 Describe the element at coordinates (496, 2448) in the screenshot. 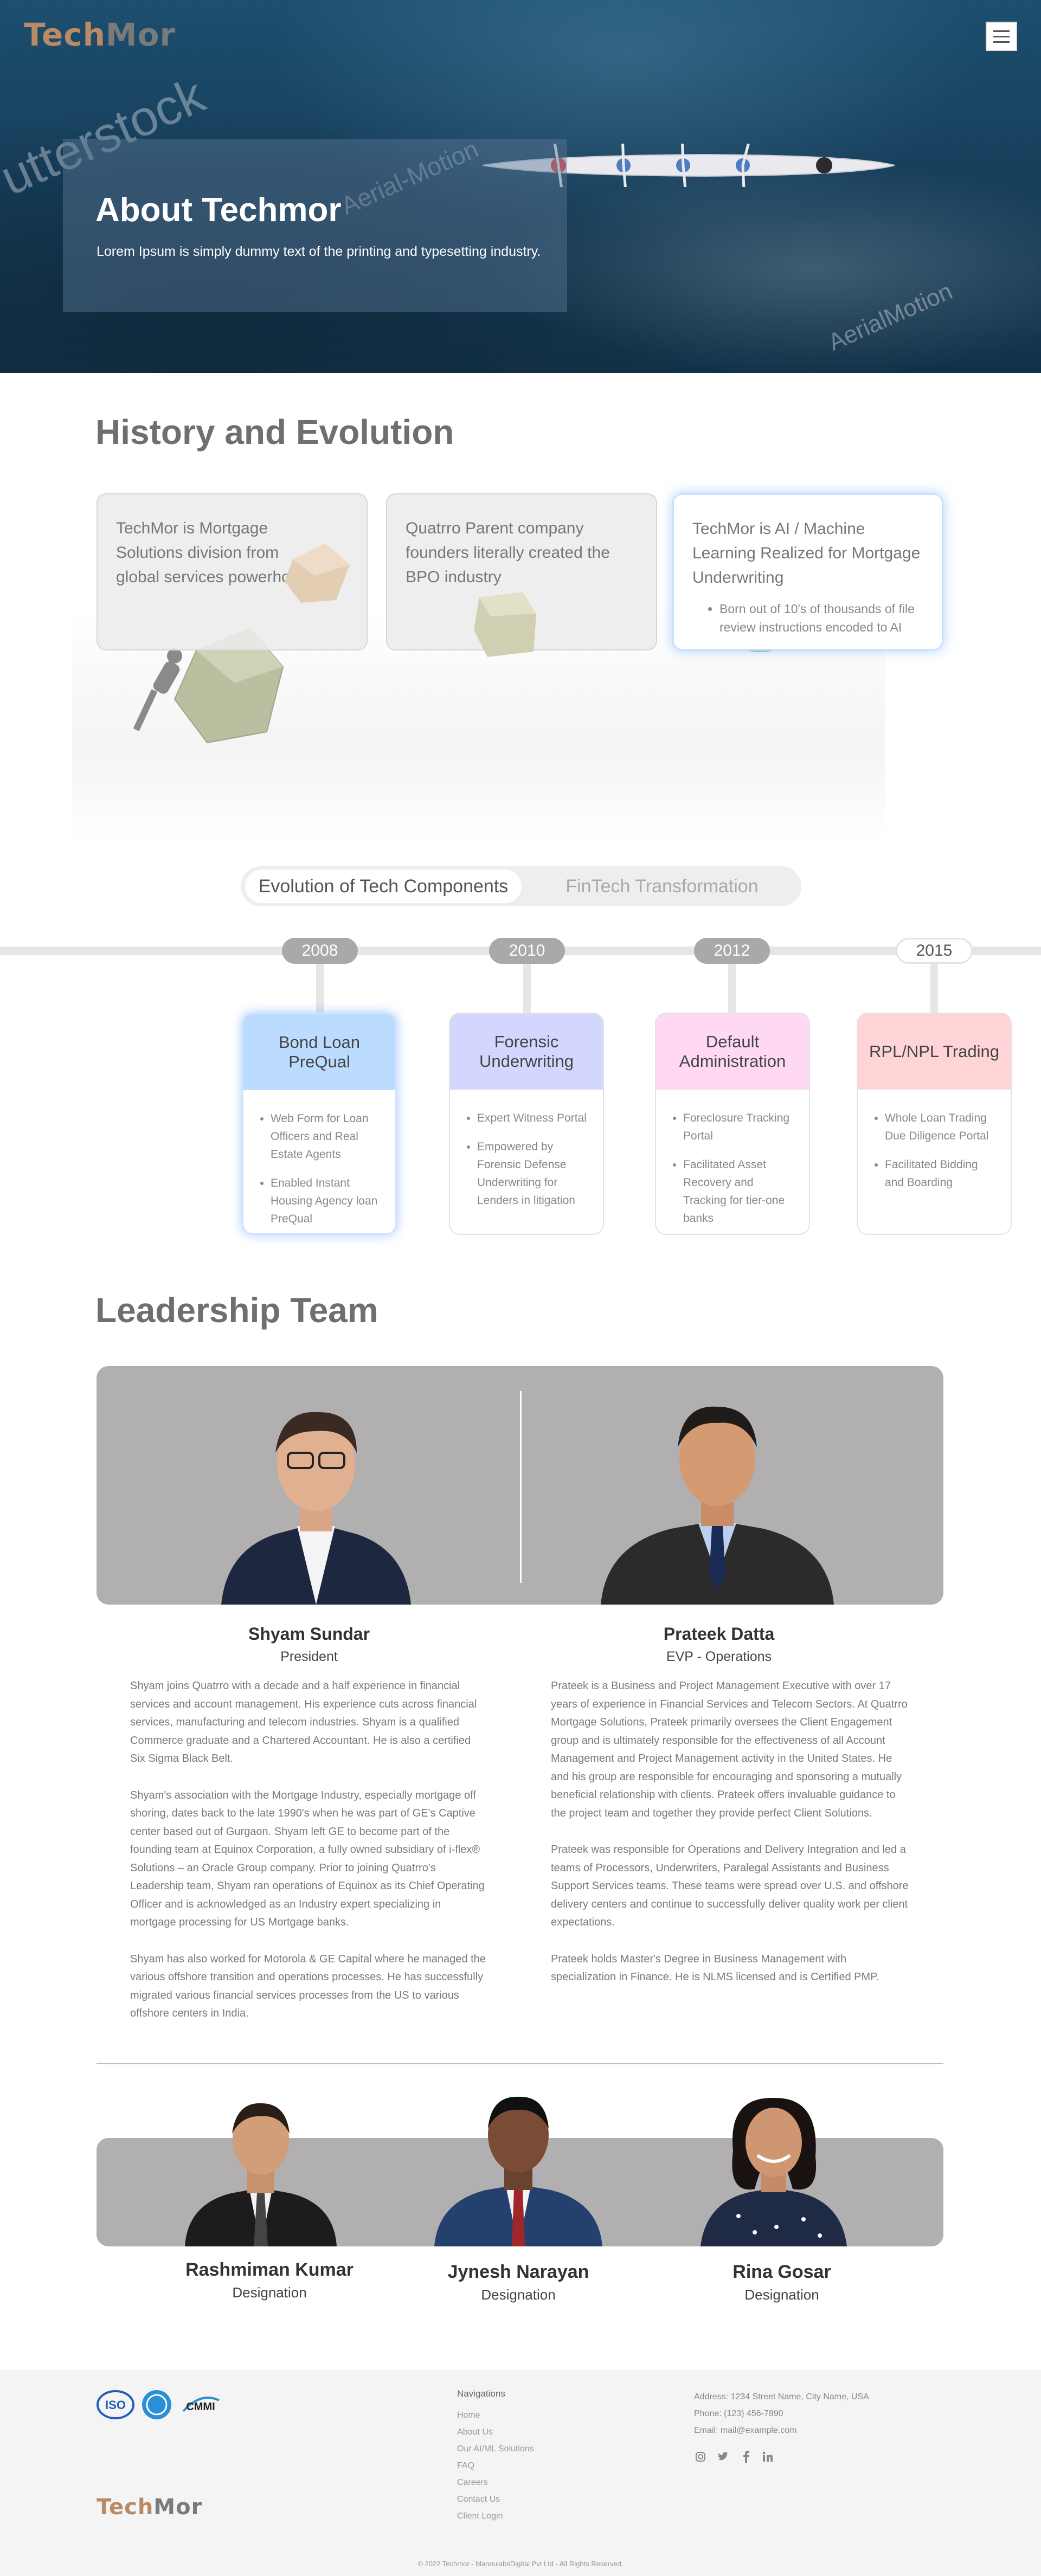

I see `footer-link-solutions: Our AI/ML Solutions` at that location.